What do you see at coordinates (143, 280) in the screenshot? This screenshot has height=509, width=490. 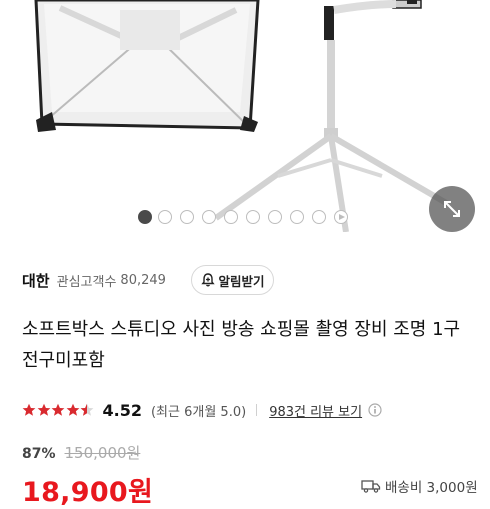 I see `fav-count: 80,249` at bounding box center [143, 280].